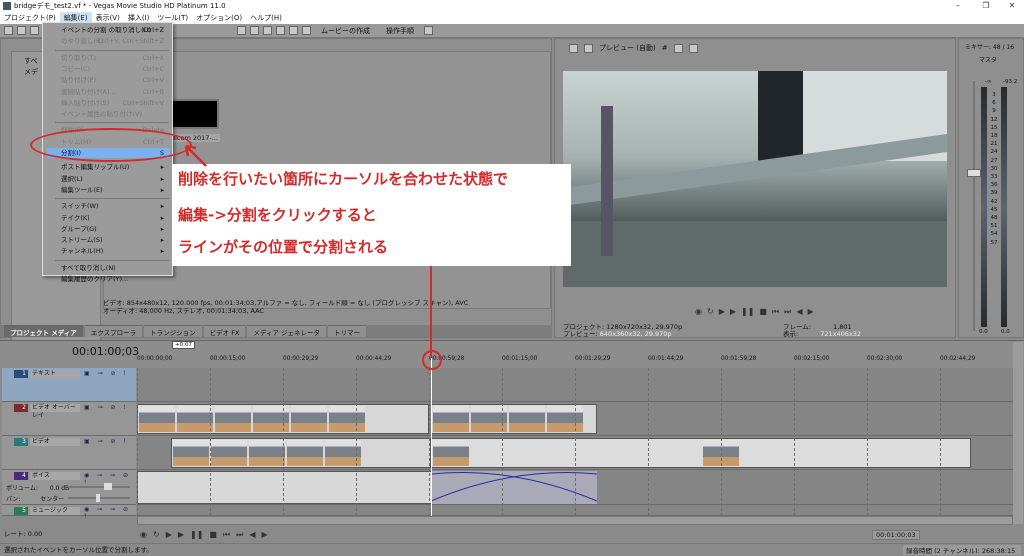 The height and width of the screenshot is (556, 1024). What do you see at coordinates (306, 30) in the screenshot?
I see `zoom-out-icon` at bounding box center [306, 30].